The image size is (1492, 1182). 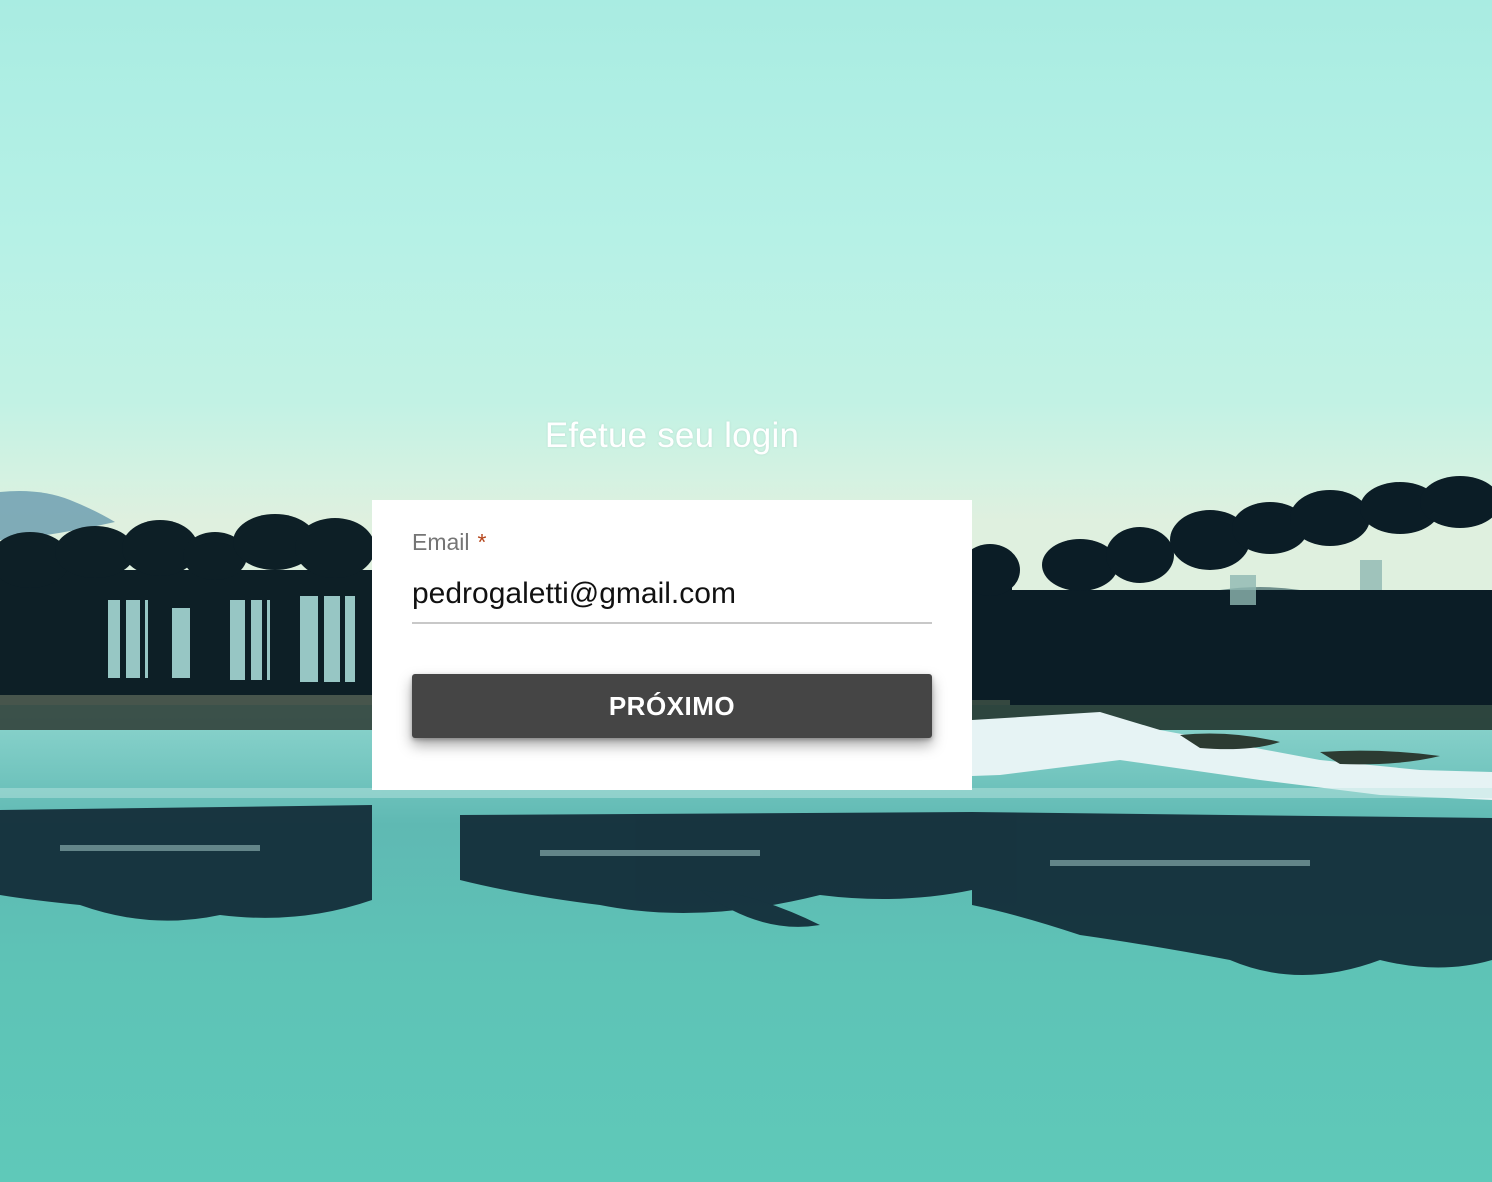 What do you see at coordinates (672, 435) in the screenshot?
I see `page-title: Efetue seu login` at bounding box center [672, 435].